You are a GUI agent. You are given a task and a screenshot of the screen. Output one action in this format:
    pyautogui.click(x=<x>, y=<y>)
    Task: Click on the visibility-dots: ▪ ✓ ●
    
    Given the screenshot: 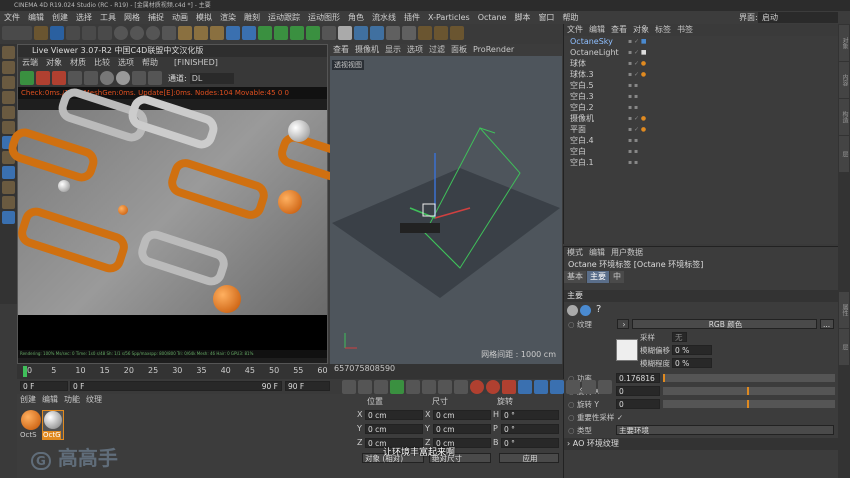 What is the action you would take?
    pyautogui.click(x=637, y=74)
    